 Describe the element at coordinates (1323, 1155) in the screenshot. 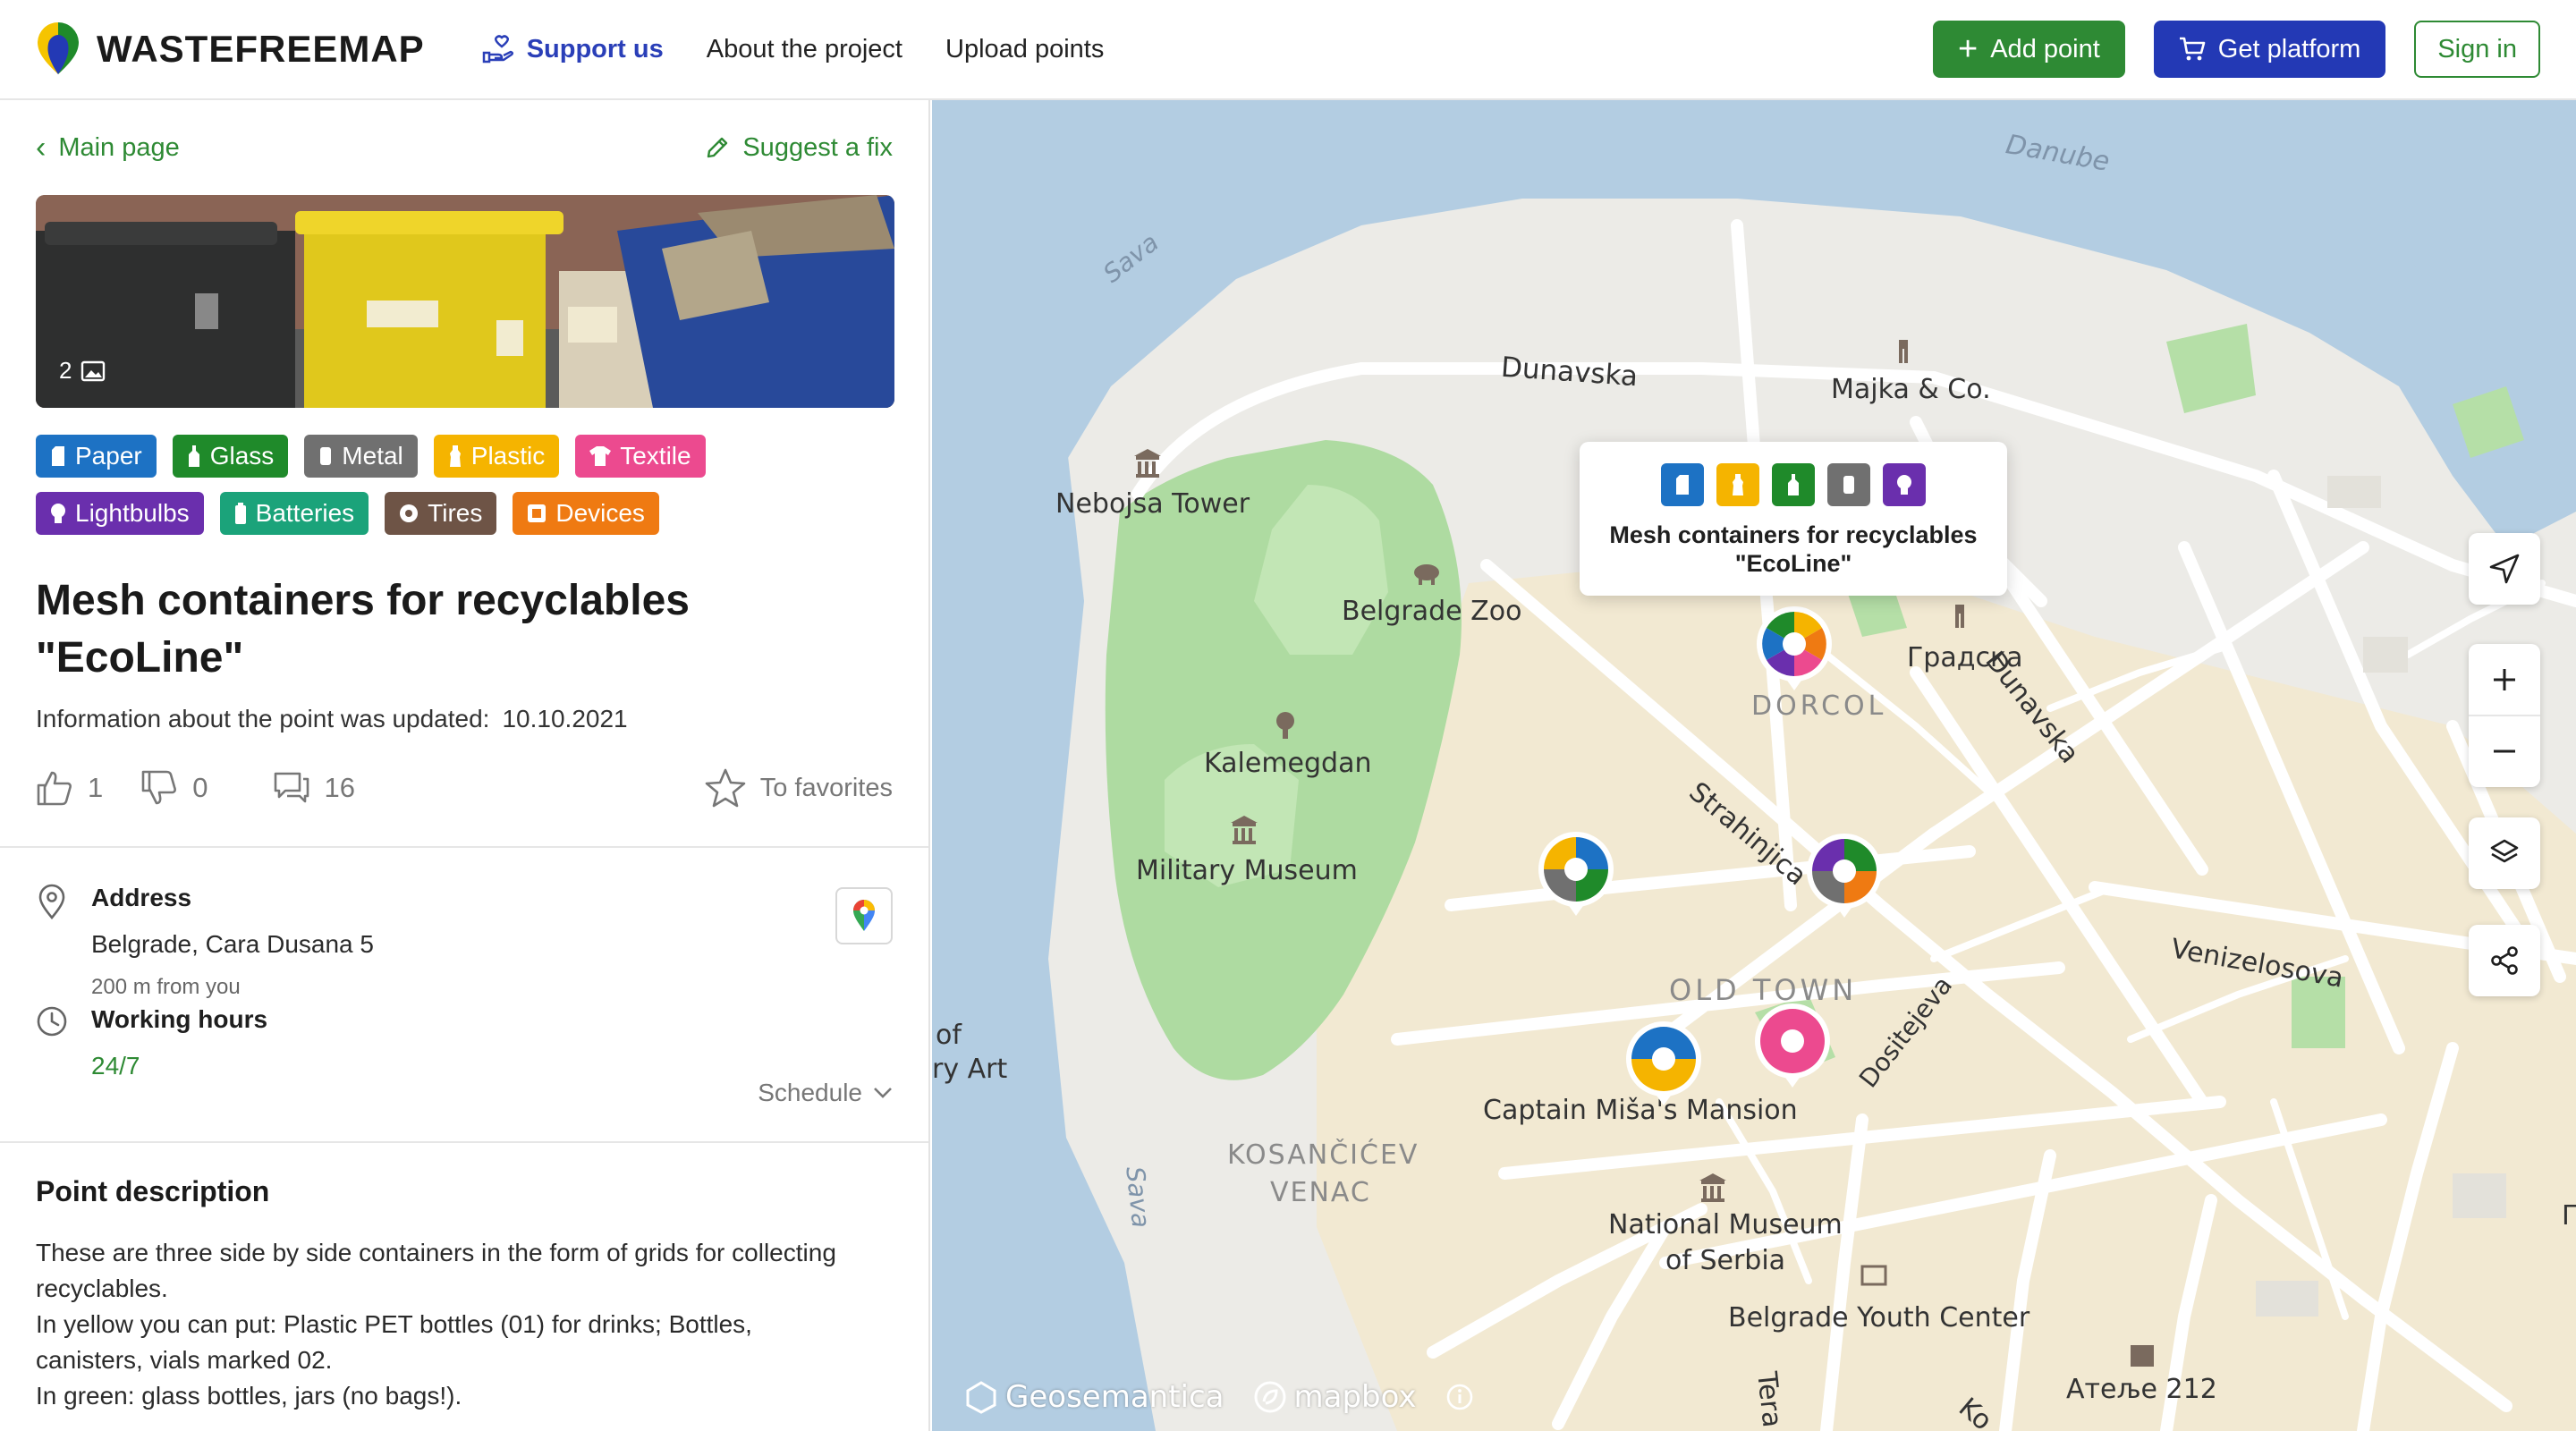

I see `map-label-kosancicev: KOSANČIĆEV` at that location.